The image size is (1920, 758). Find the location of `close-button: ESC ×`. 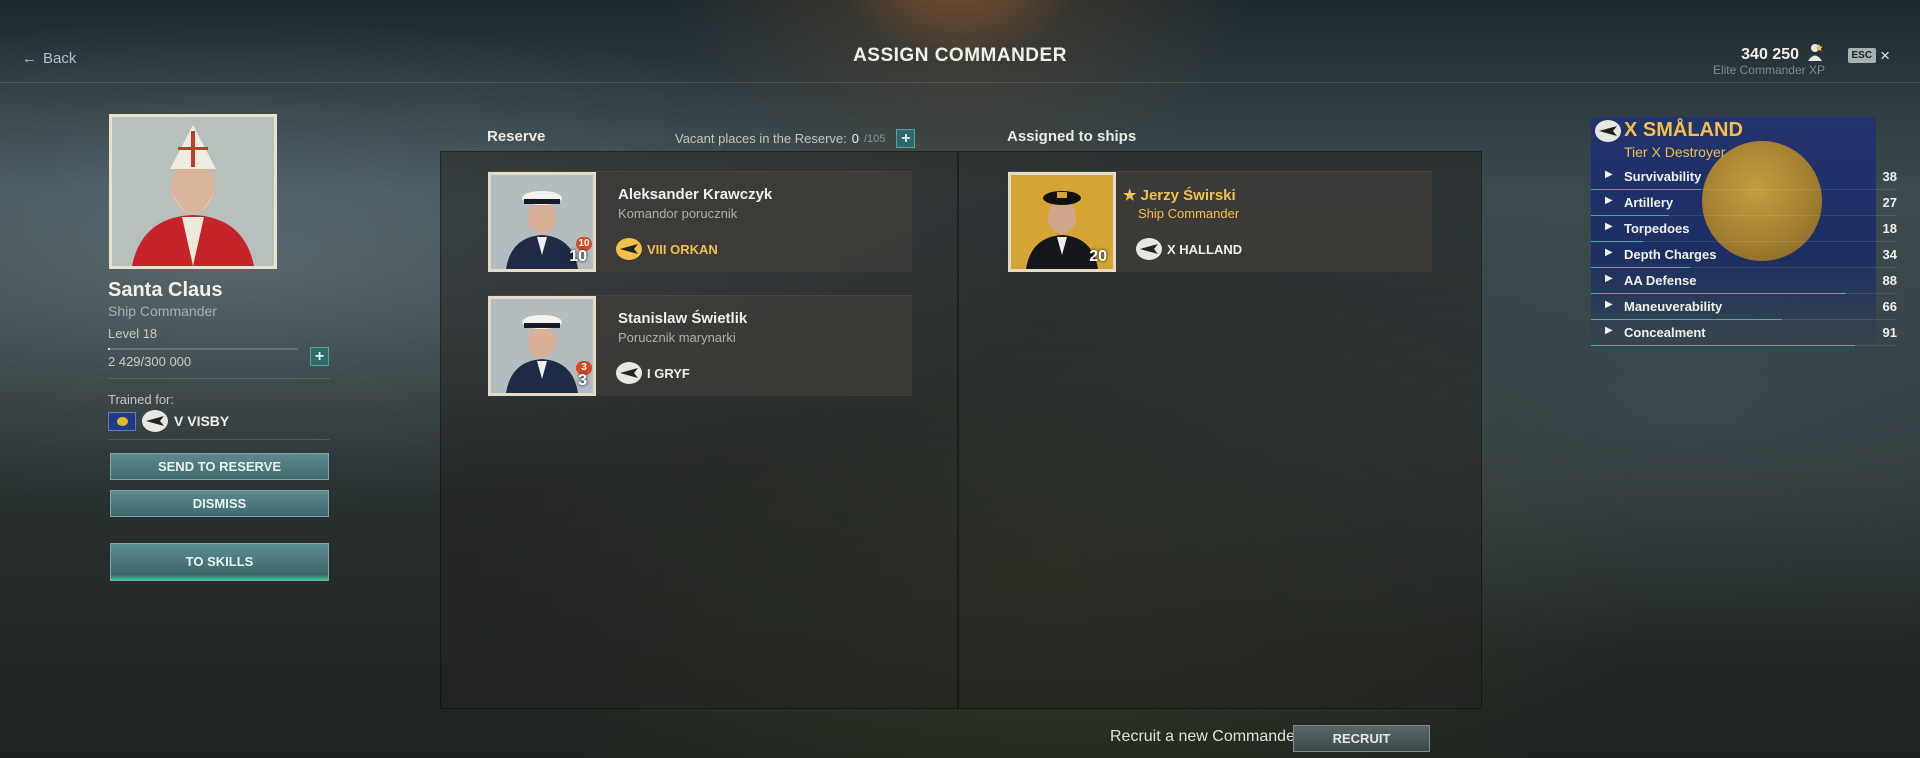

close-button: ESC × is located at coordinates (1868, 55).